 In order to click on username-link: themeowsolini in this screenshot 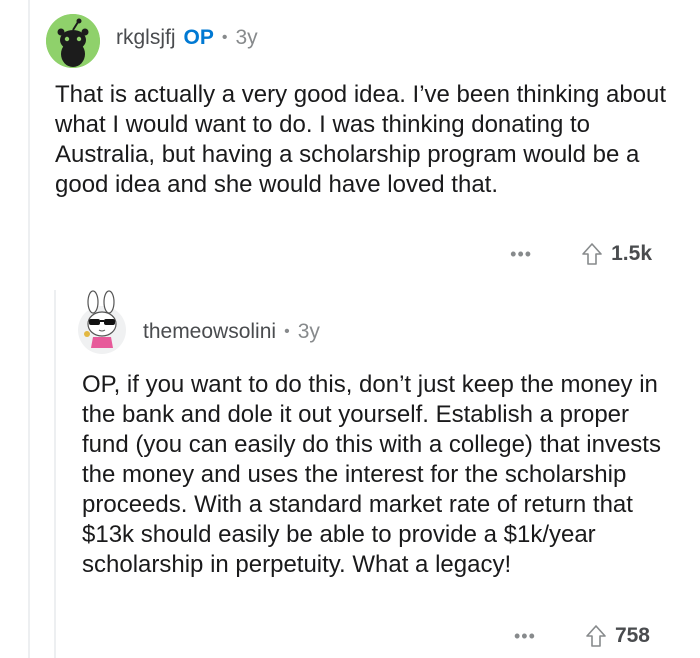, I will do `click(209, 332)`.